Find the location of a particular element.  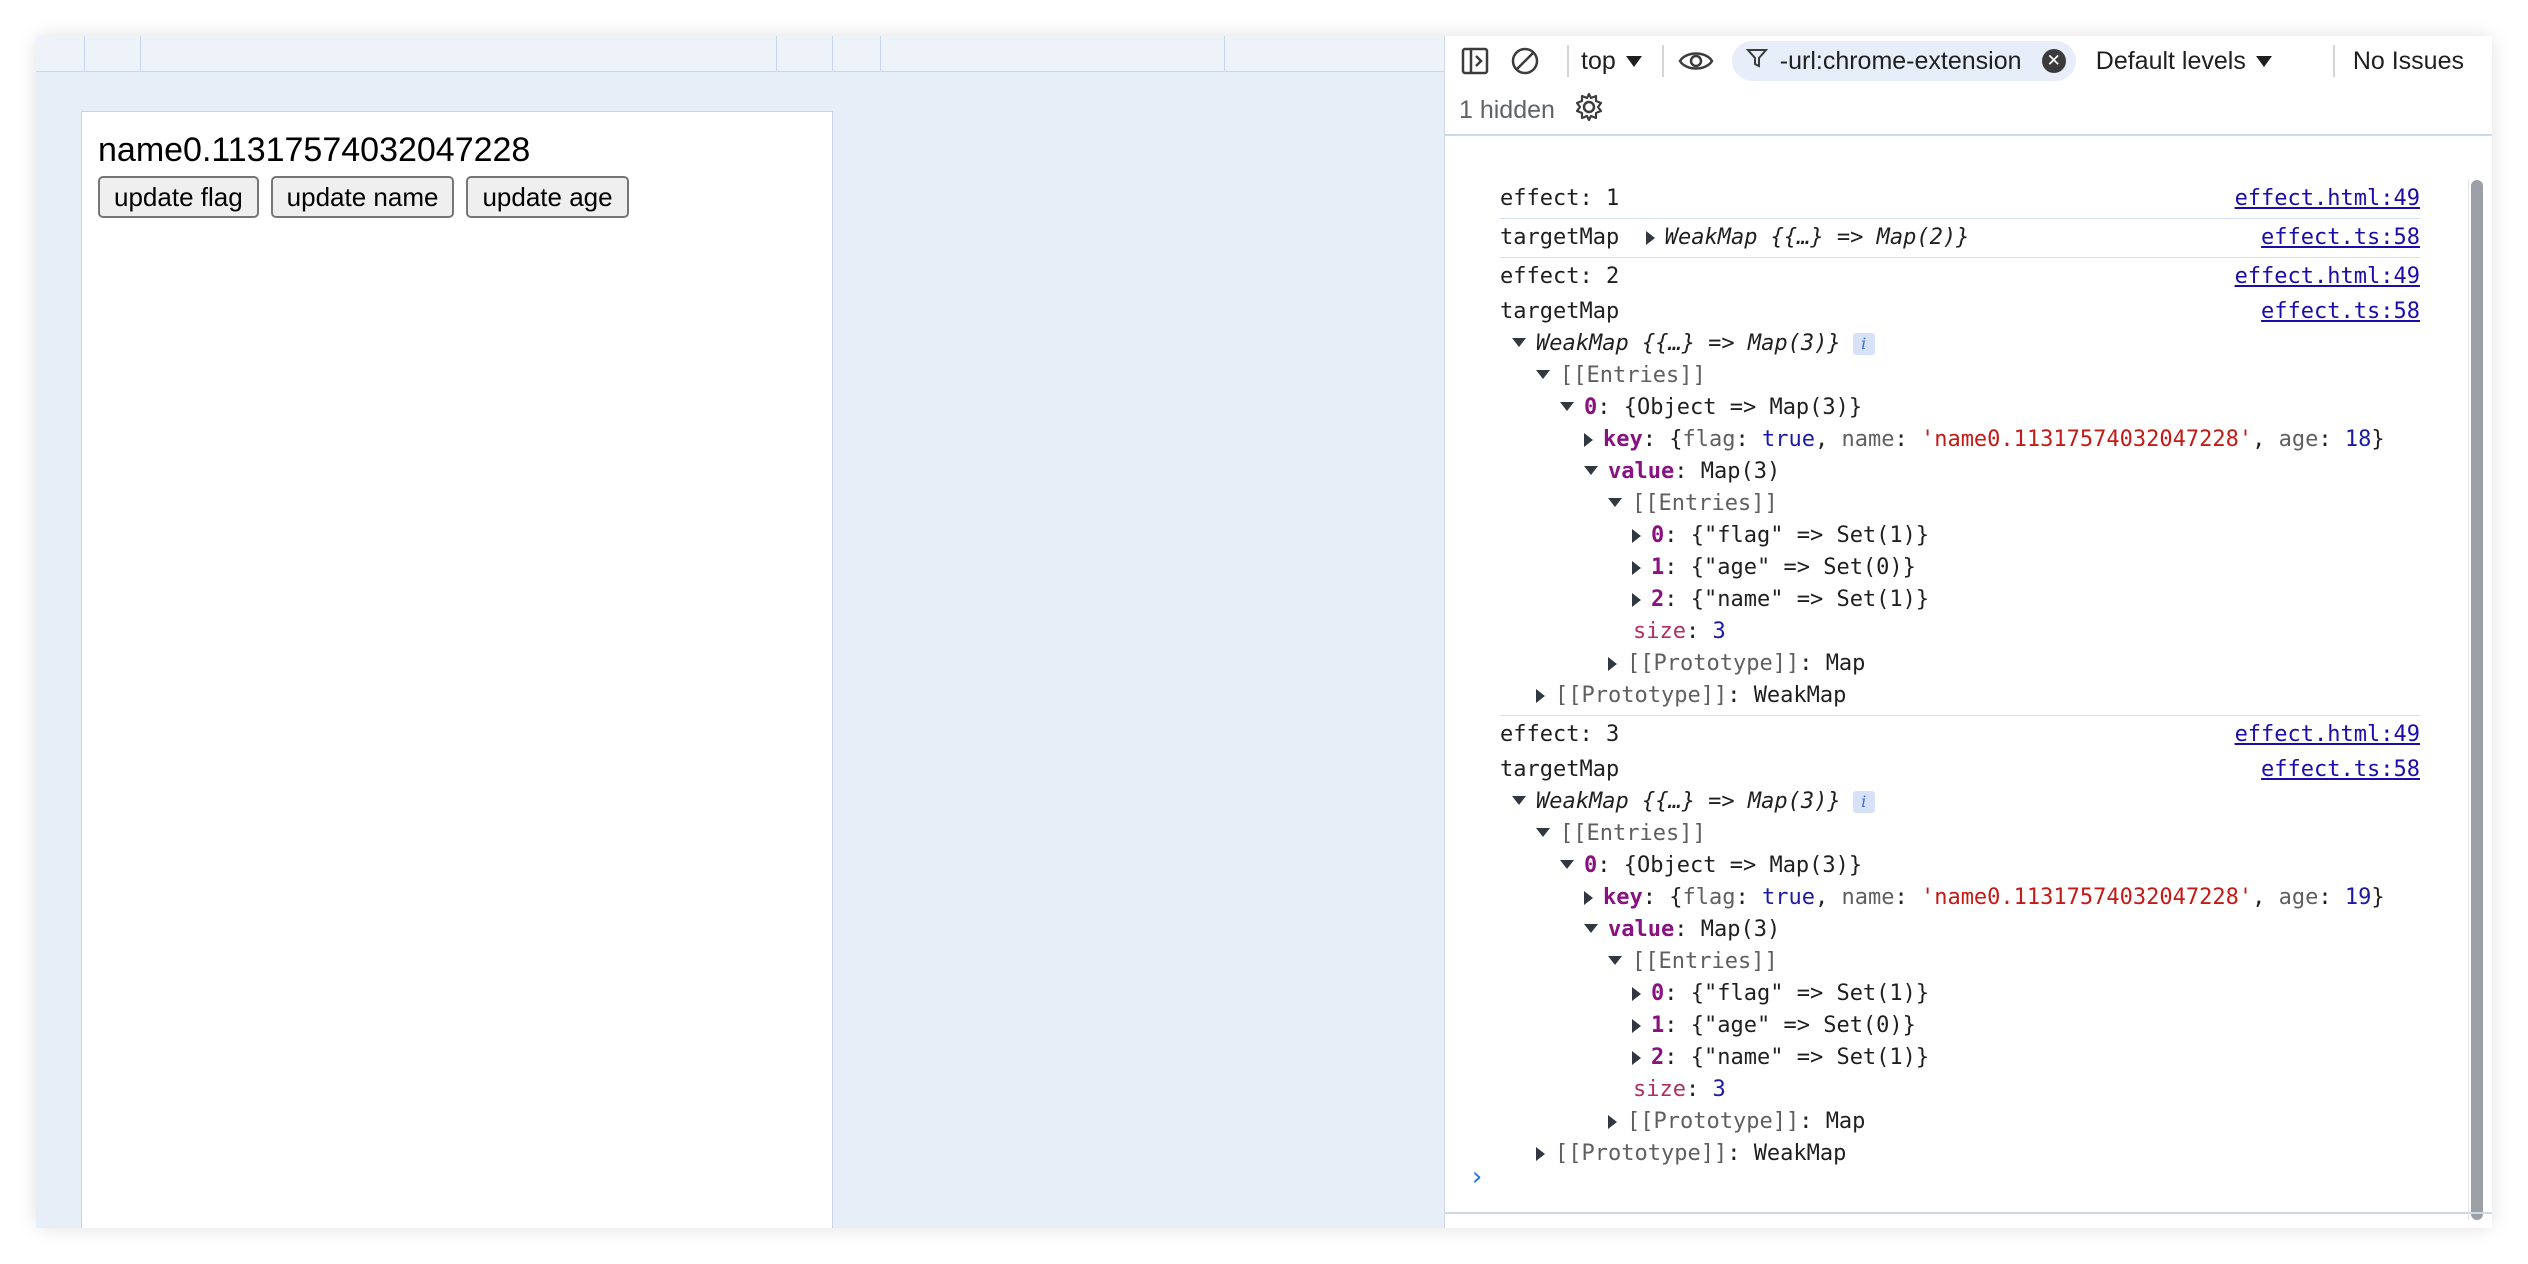

issues-button: No Issues is located at coordinates (2412, 61).